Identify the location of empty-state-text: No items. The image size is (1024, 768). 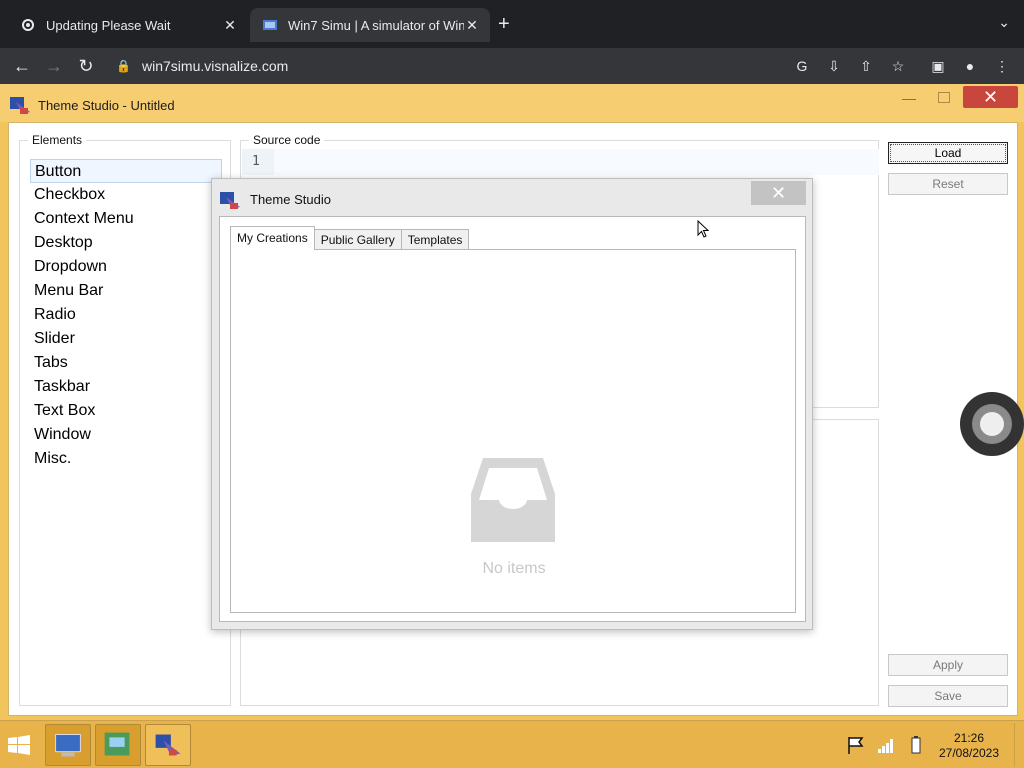
(514, 568).